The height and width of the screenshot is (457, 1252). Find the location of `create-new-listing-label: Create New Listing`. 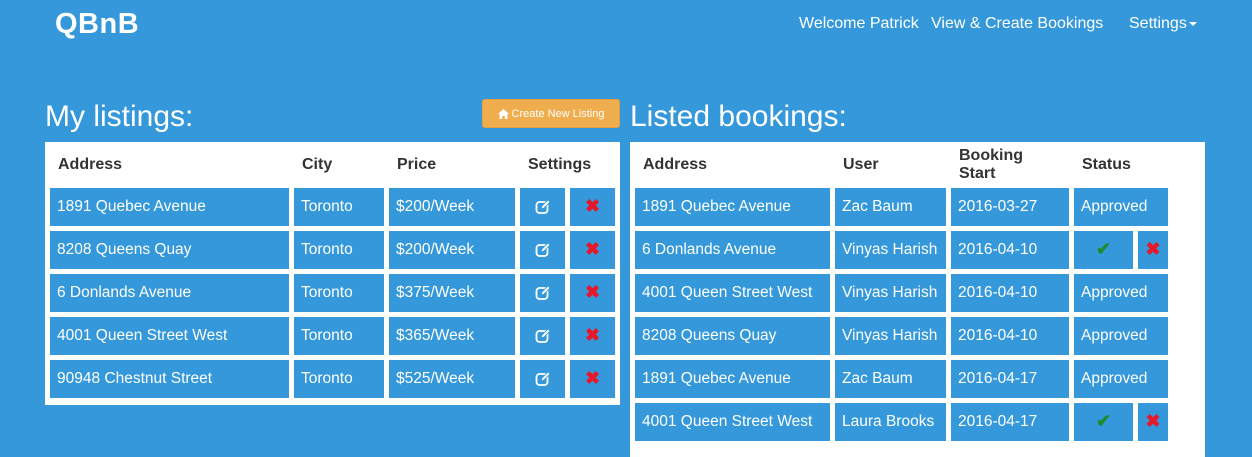

create-new-listing-label: Create New Listing is located at coordinates (558, 113).